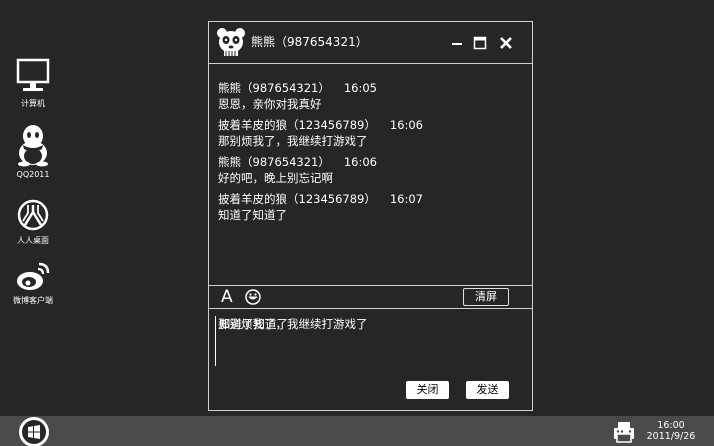 This screenshot has height=446, width=714. I want to click on desktop-icon-computer: 计算机, so click(33, 83).